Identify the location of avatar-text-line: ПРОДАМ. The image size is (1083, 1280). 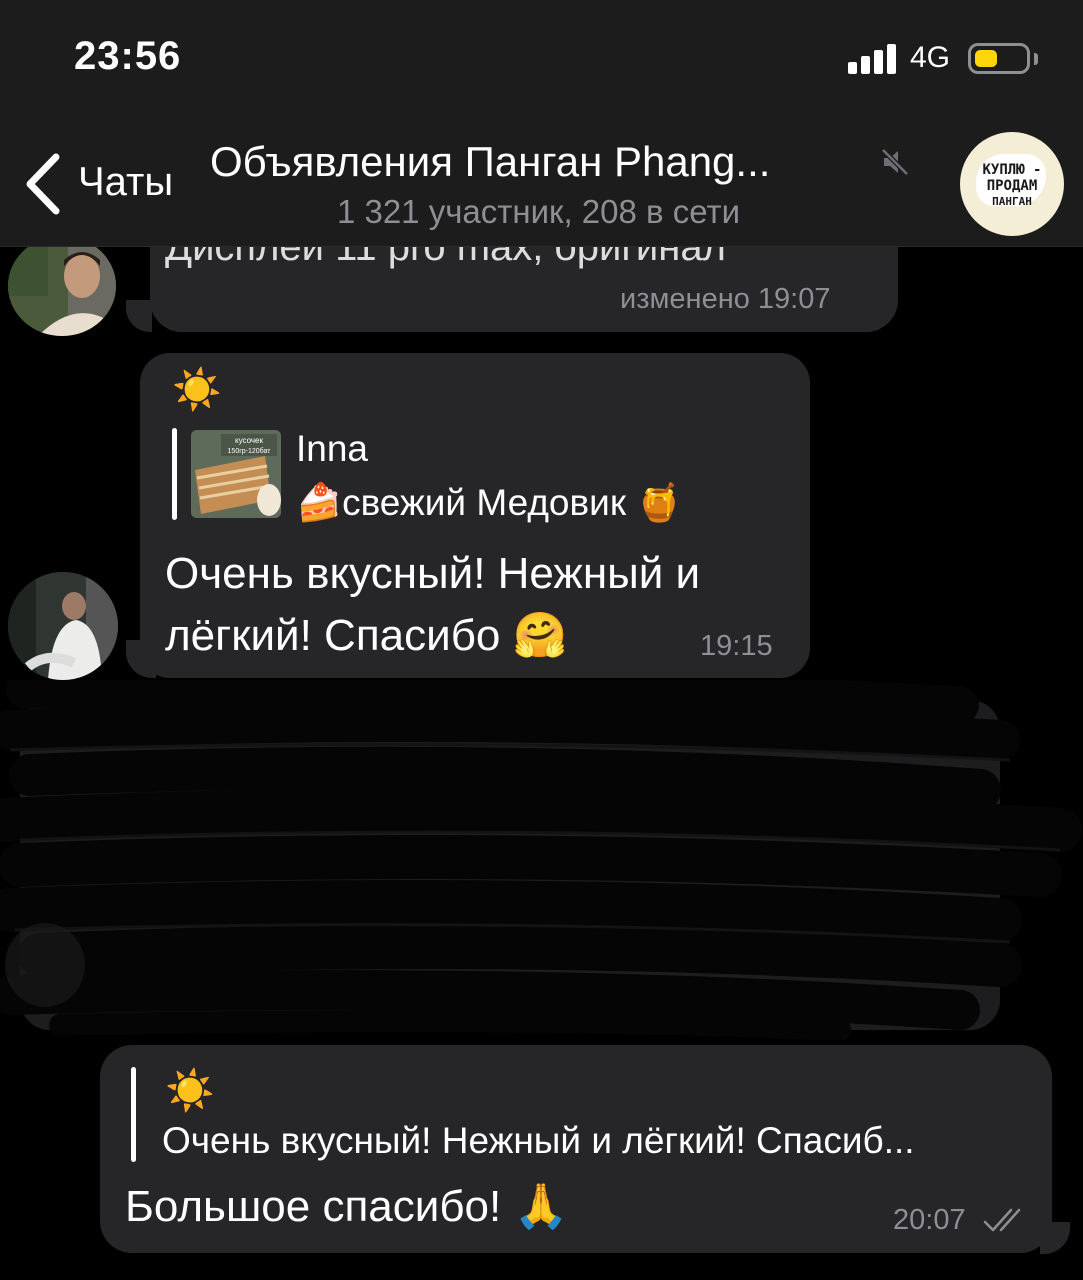
(1012, 186).